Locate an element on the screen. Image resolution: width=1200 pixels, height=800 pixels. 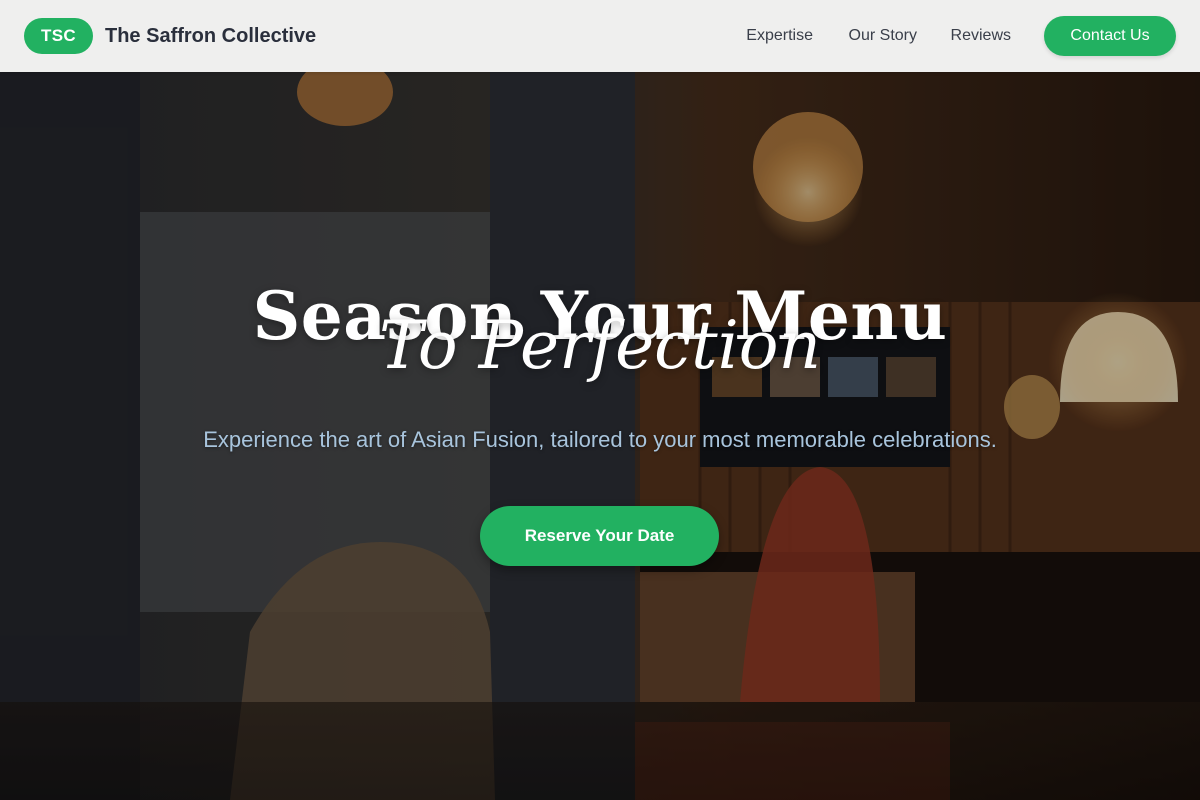
nav-link-our-story: Our Story is located at coordinates (883, 36).